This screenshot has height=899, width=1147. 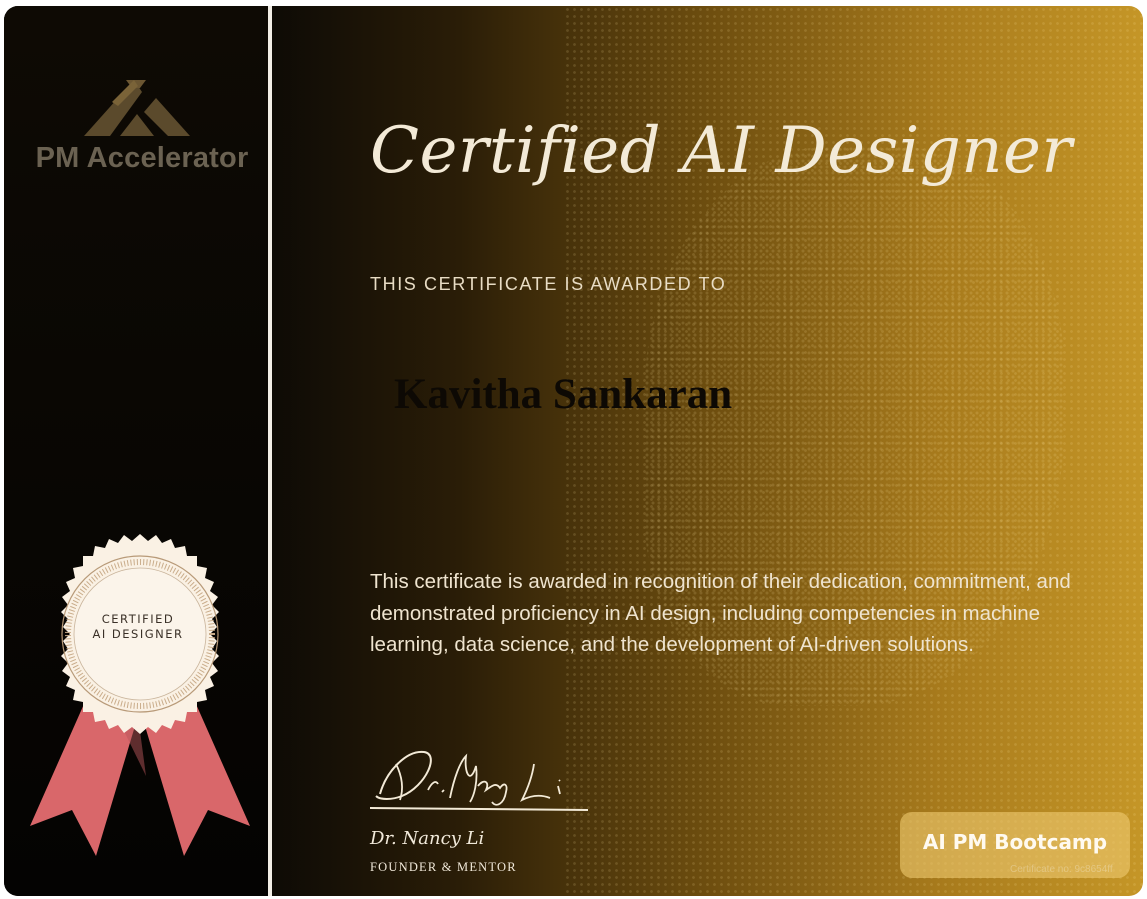 What do you see at coordinates (140, 695) in the screenshot?
I see `seal-badge-icon` at bounding box center [140, 695].